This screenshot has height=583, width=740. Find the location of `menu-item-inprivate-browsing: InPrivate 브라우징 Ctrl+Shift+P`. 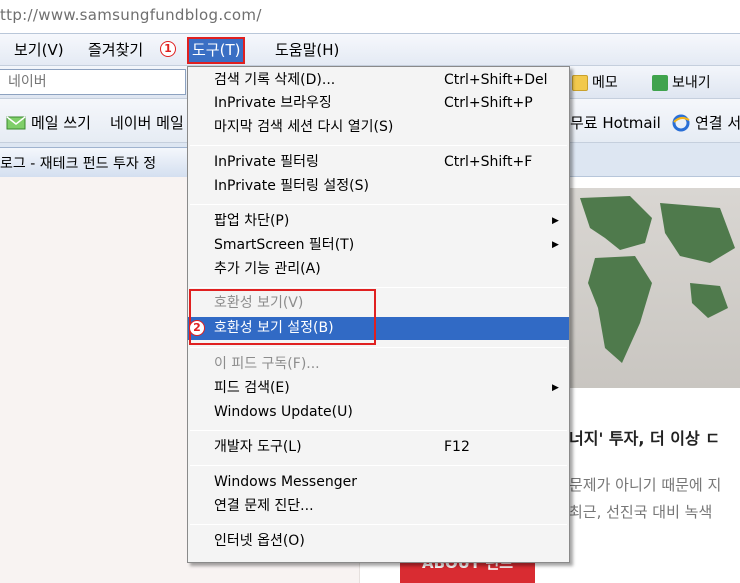

menu-item-inprivate-browsing: InPrivate 브라우징 Ctrl+Shift+P is located at coordinates (378, 103).